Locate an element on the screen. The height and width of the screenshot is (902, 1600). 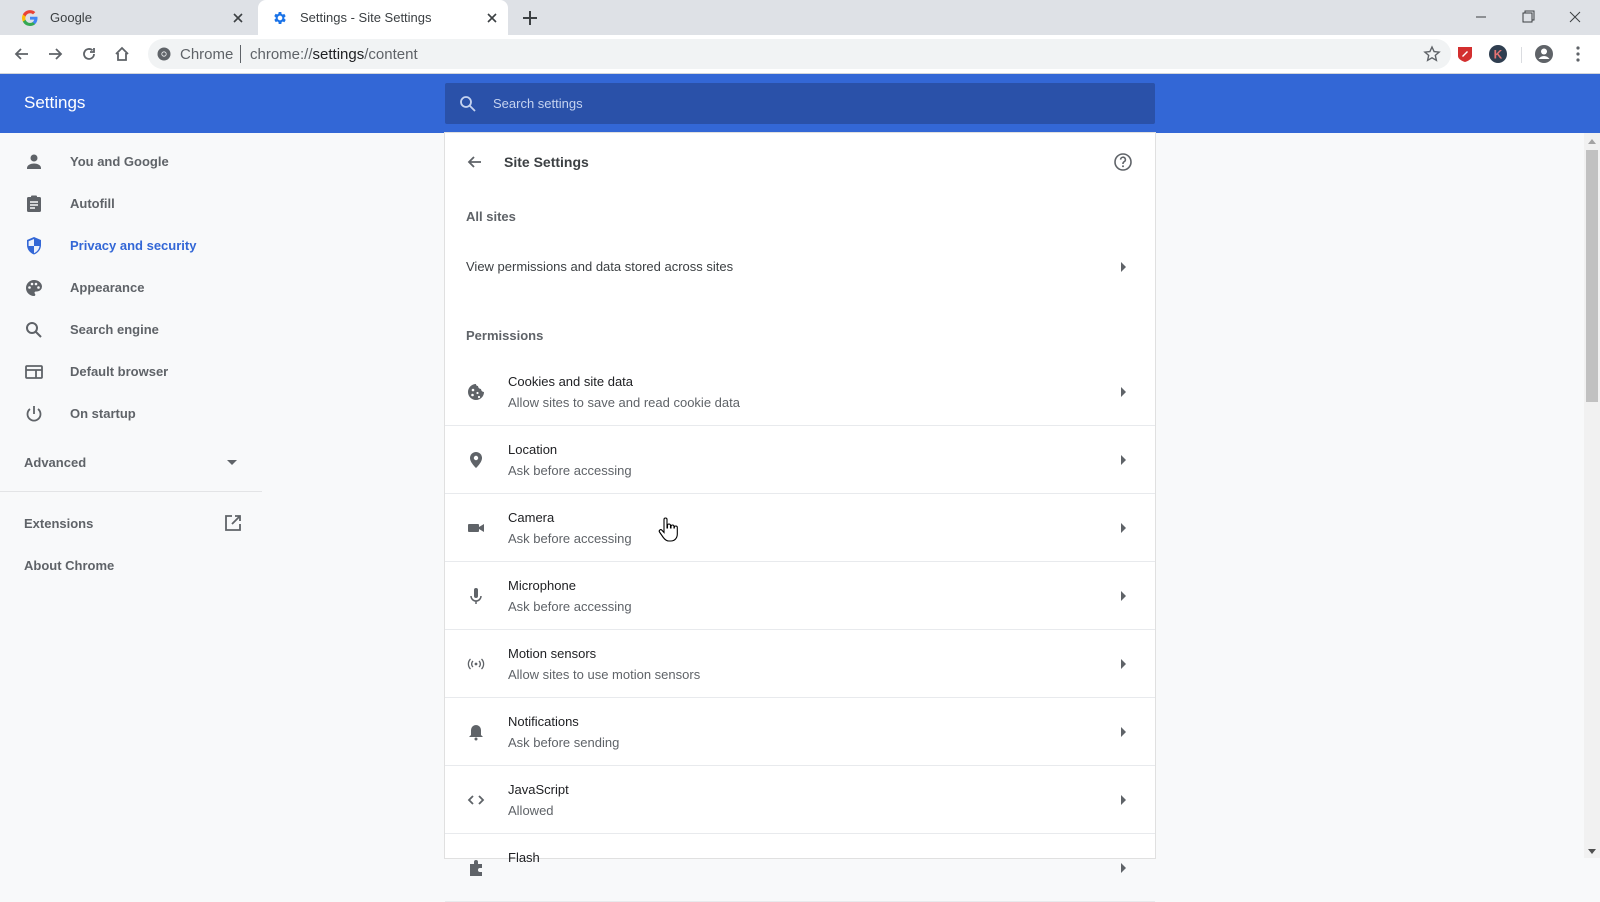
tab-title: Settings - Site Settings is located at coordinates (366, 17).